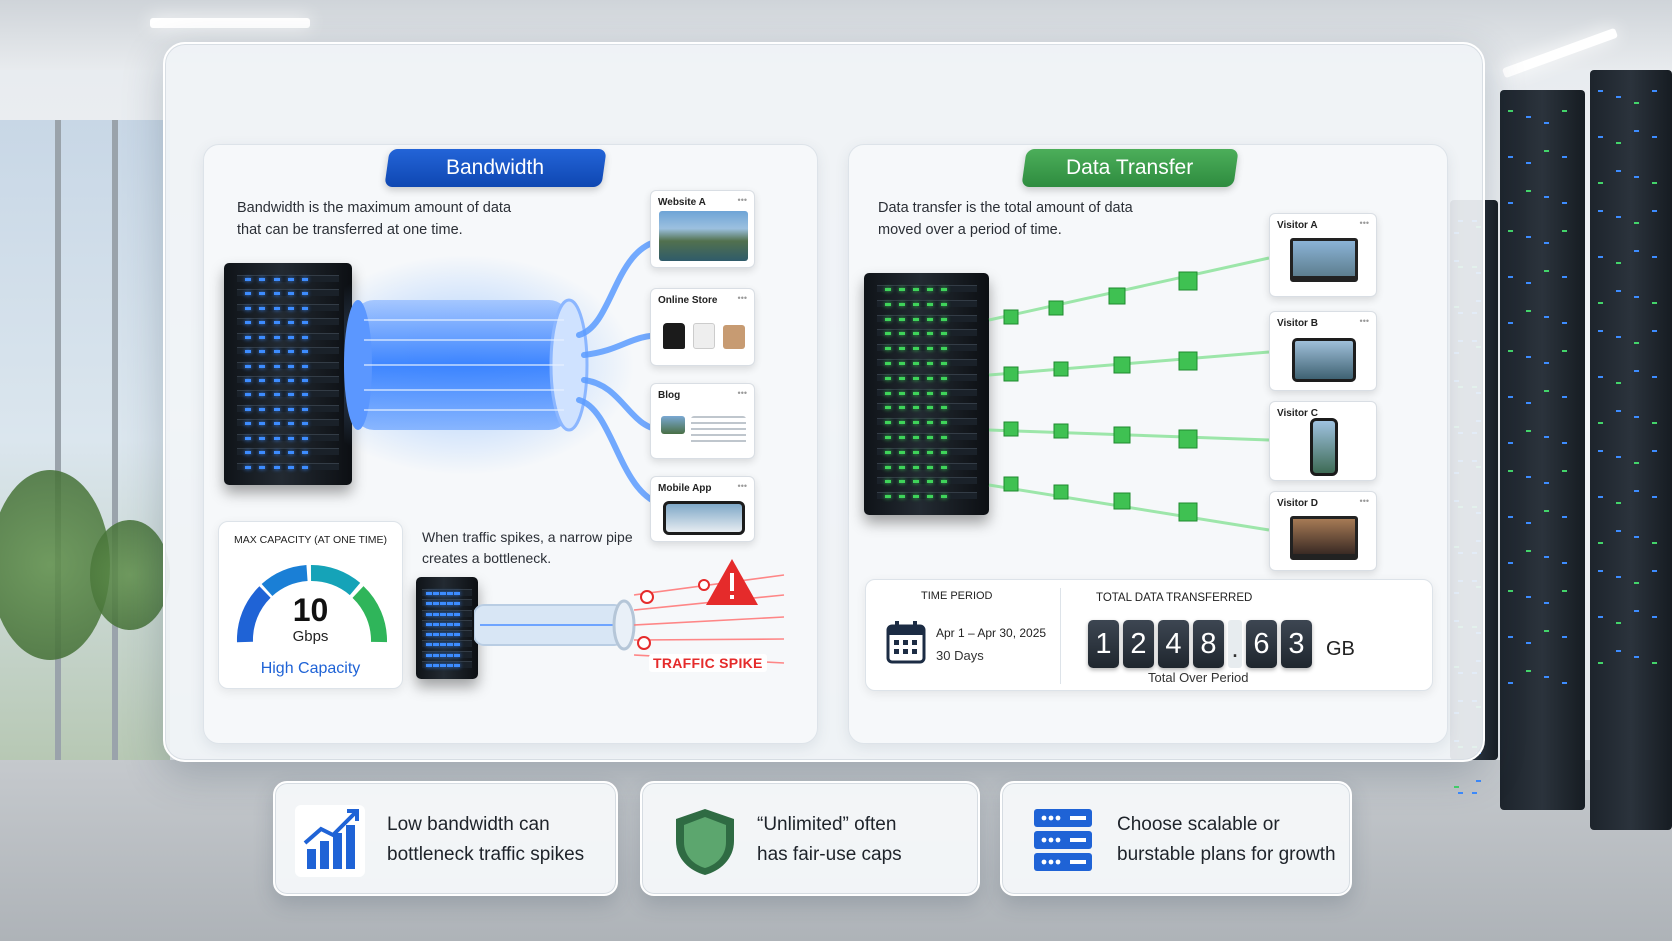 Image resolution: width=1672 pixels, height=941 pixels. What do you see at coordinates (810, 838) in the screenshot?
I see `feature-card-unlimited: “Unlimited” often has fair-use caps` at bounding box center [810, 838].